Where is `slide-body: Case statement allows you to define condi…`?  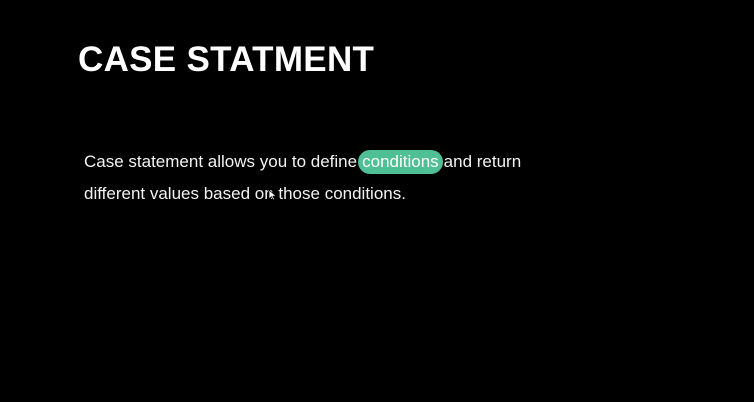
slide-body: Case statement allows you to define condi… is located at coordinates (344, 178).